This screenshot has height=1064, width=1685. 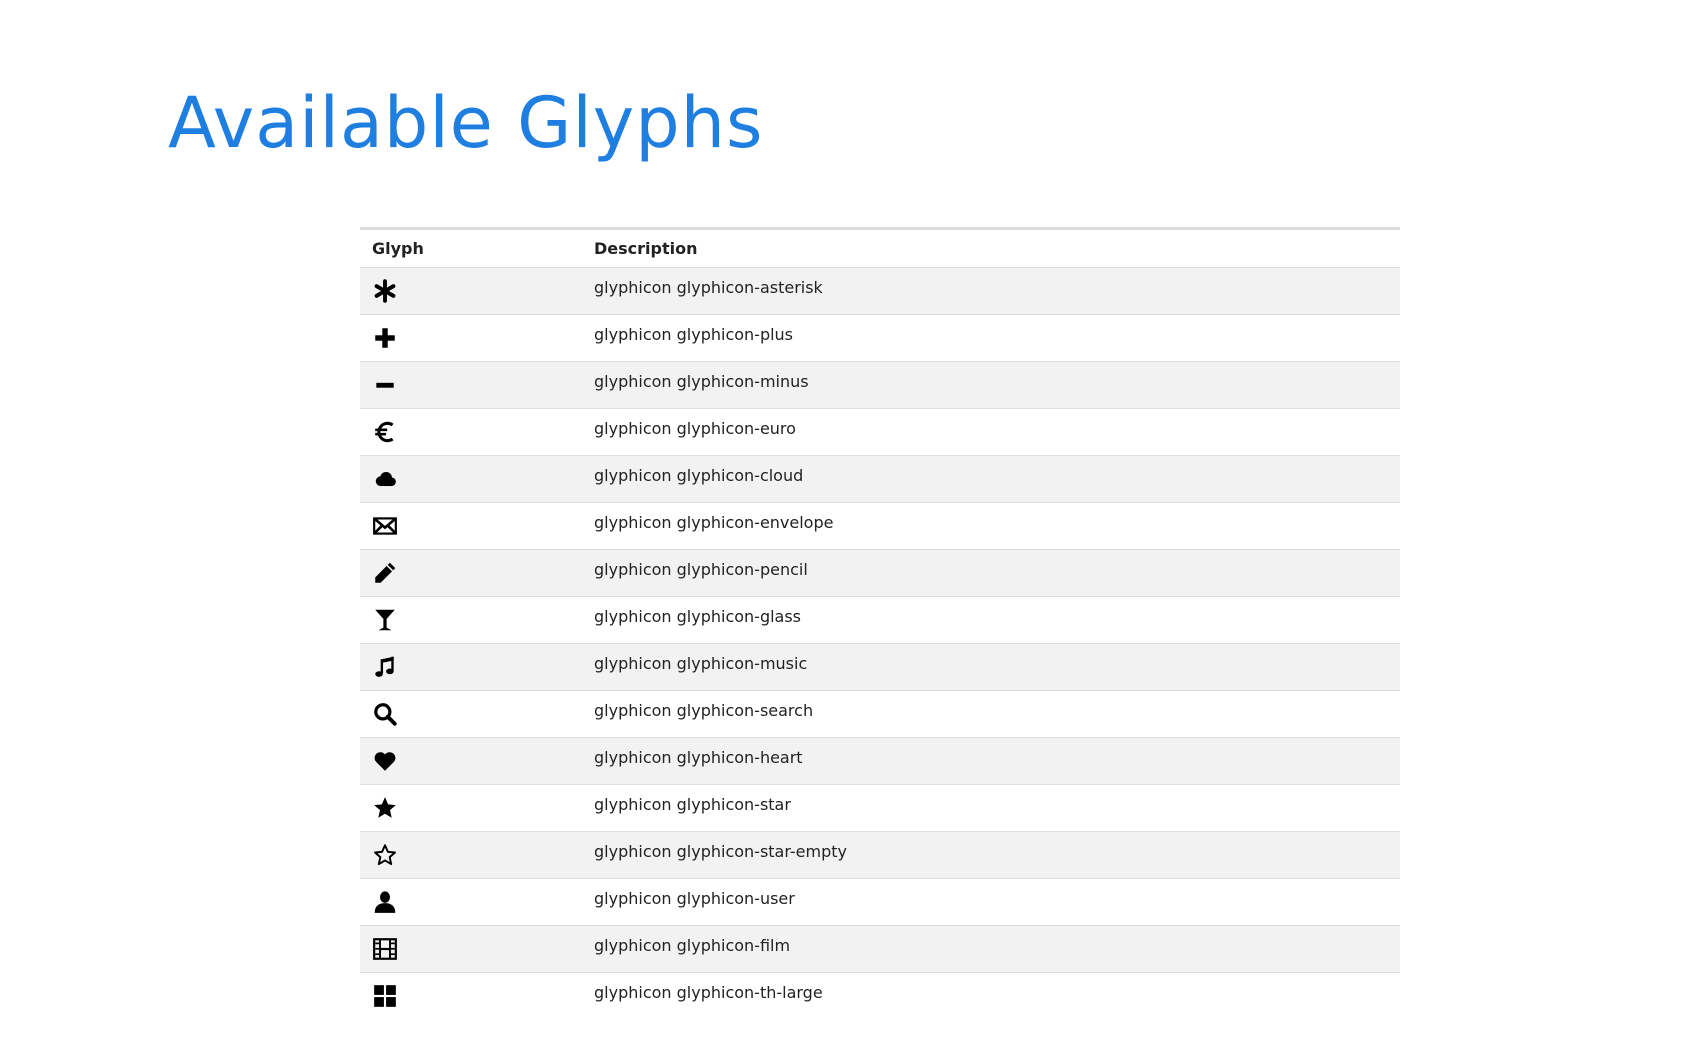 I want to click on table-row: glyphicon glyphicon-th-large, so click(x=880, y=995).